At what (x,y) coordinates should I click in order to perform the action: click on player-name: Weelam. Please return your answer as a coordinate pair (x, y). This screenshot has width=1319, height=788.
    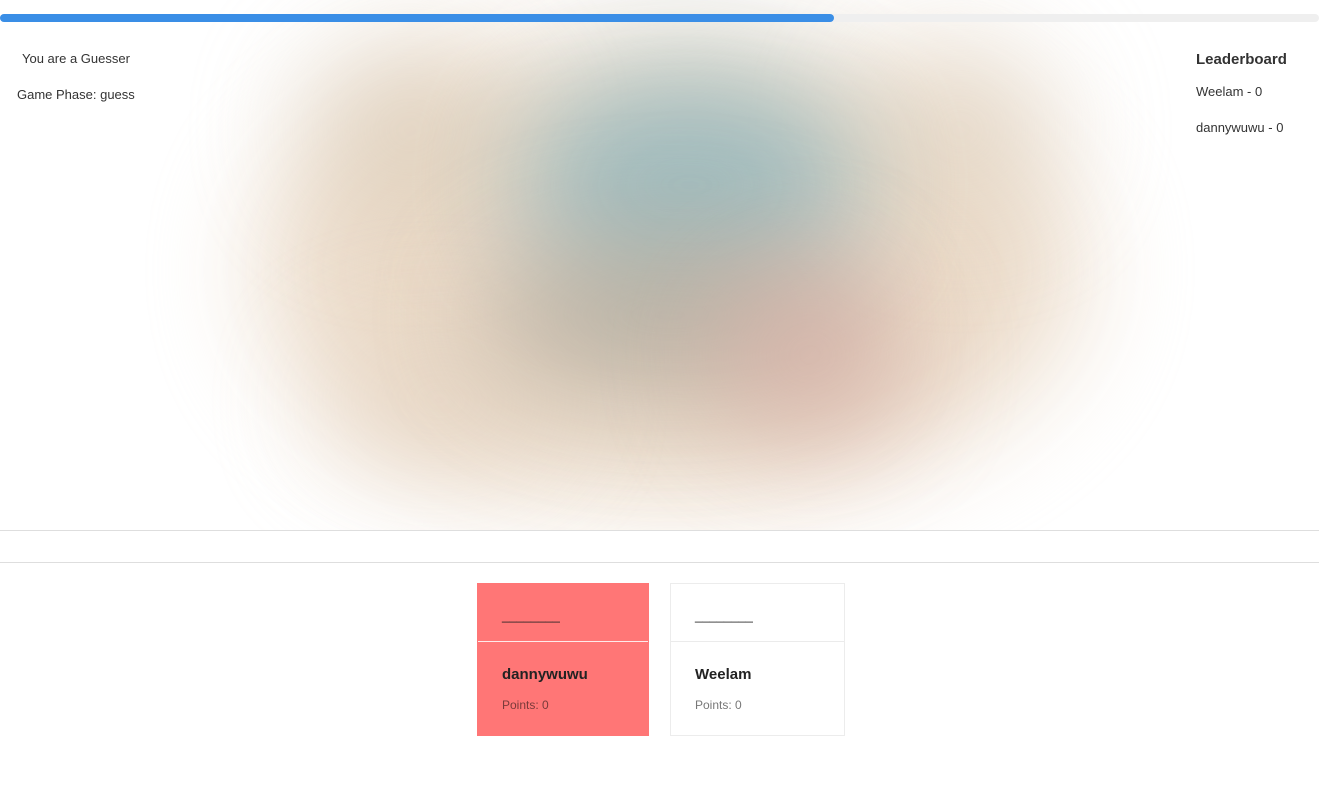
    Looking at the image, I should click on (723, 674).